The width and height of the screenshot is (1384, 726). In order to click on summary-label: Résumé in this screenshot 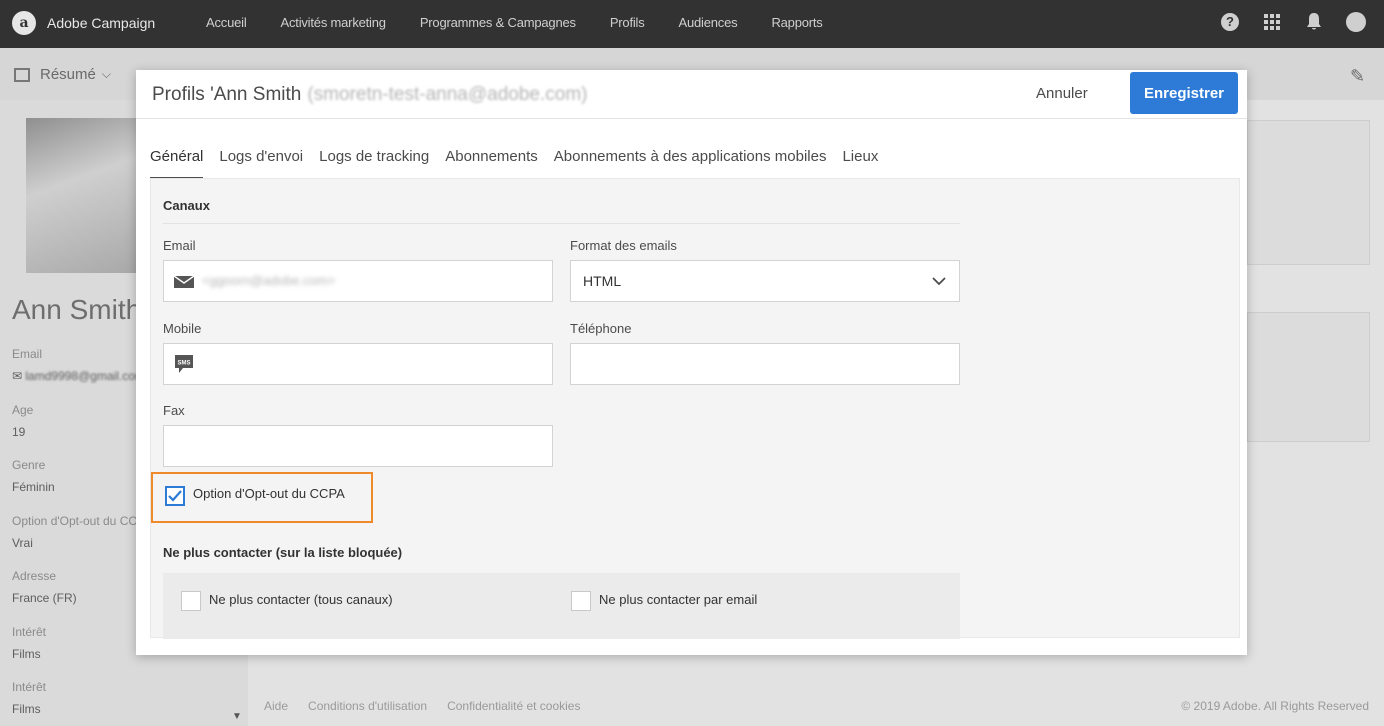, I will do `click(68, 74)`.